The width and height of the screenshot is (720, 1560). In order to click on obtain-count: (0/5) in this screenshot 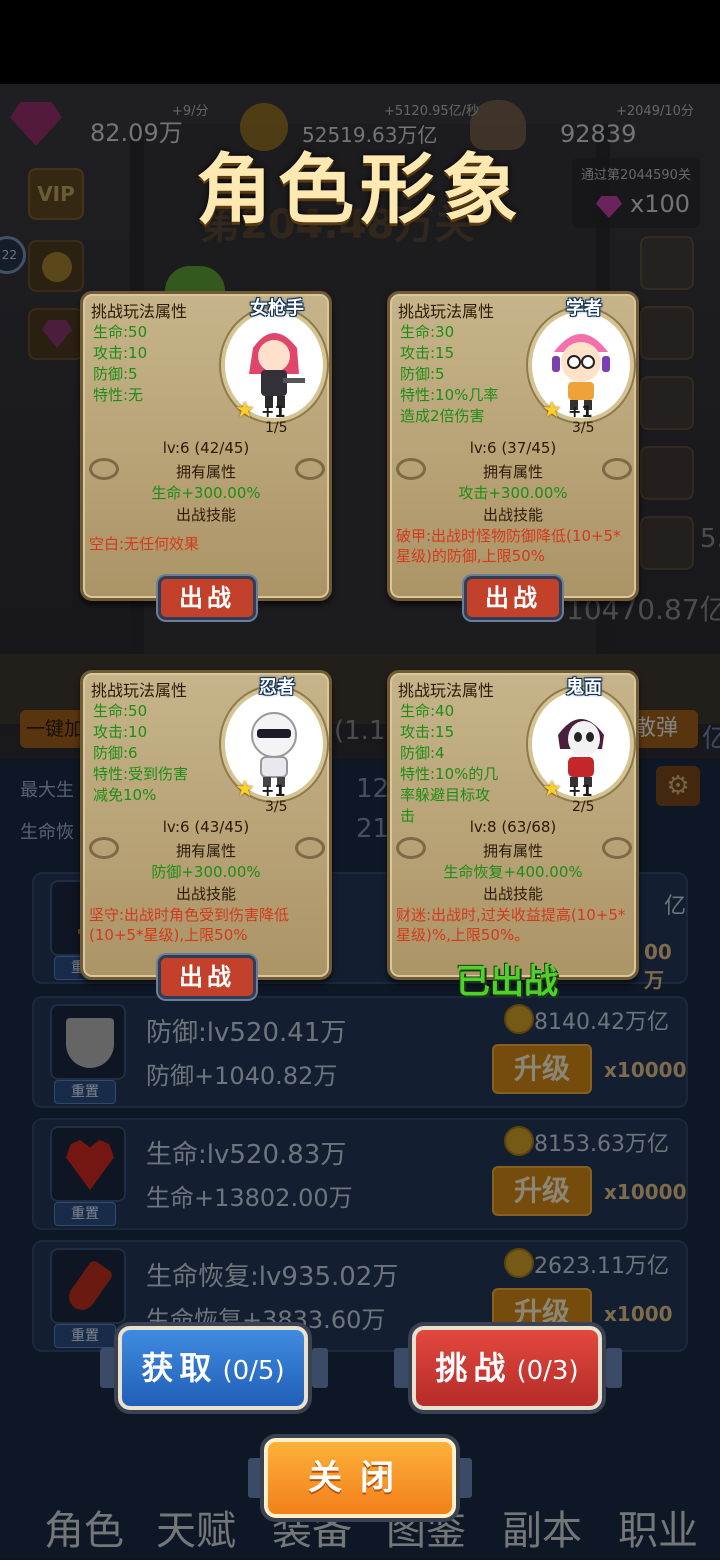, I will do `click(253, 1371)`.